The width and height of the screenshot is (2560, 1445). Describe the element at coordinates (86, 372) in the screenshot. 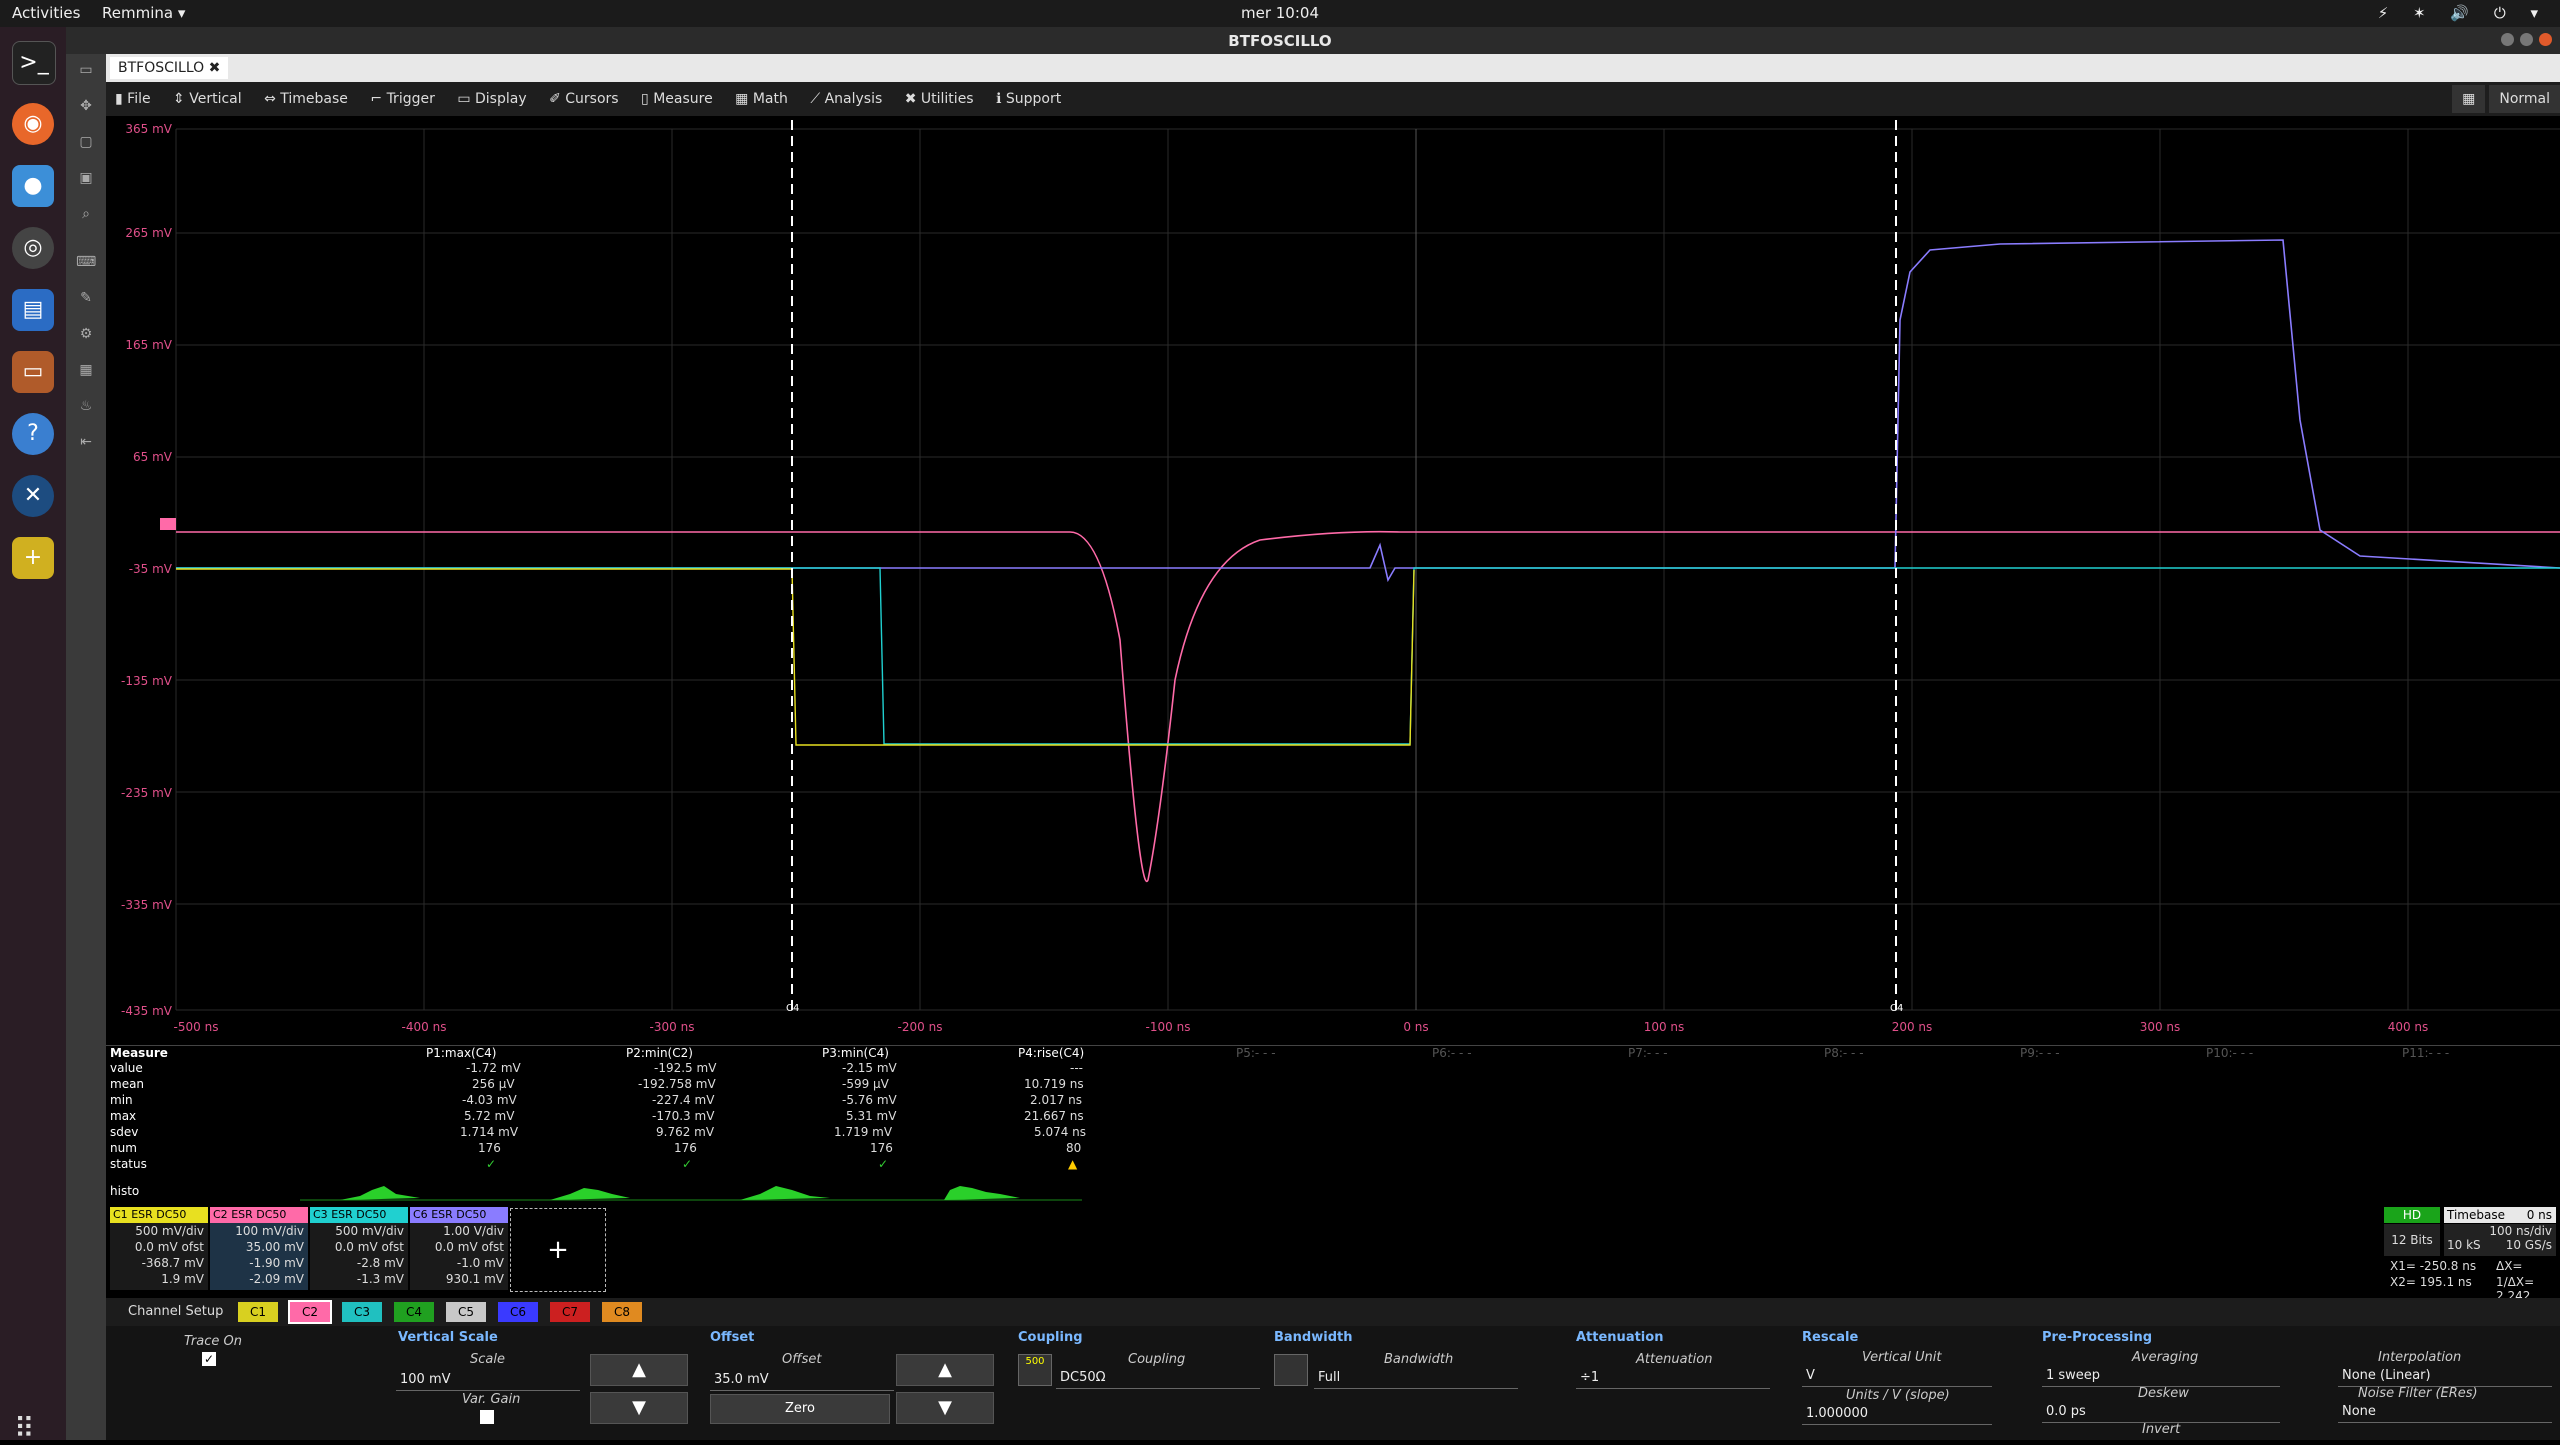

I see `screenshot-tool-icon: ▦` at that location.